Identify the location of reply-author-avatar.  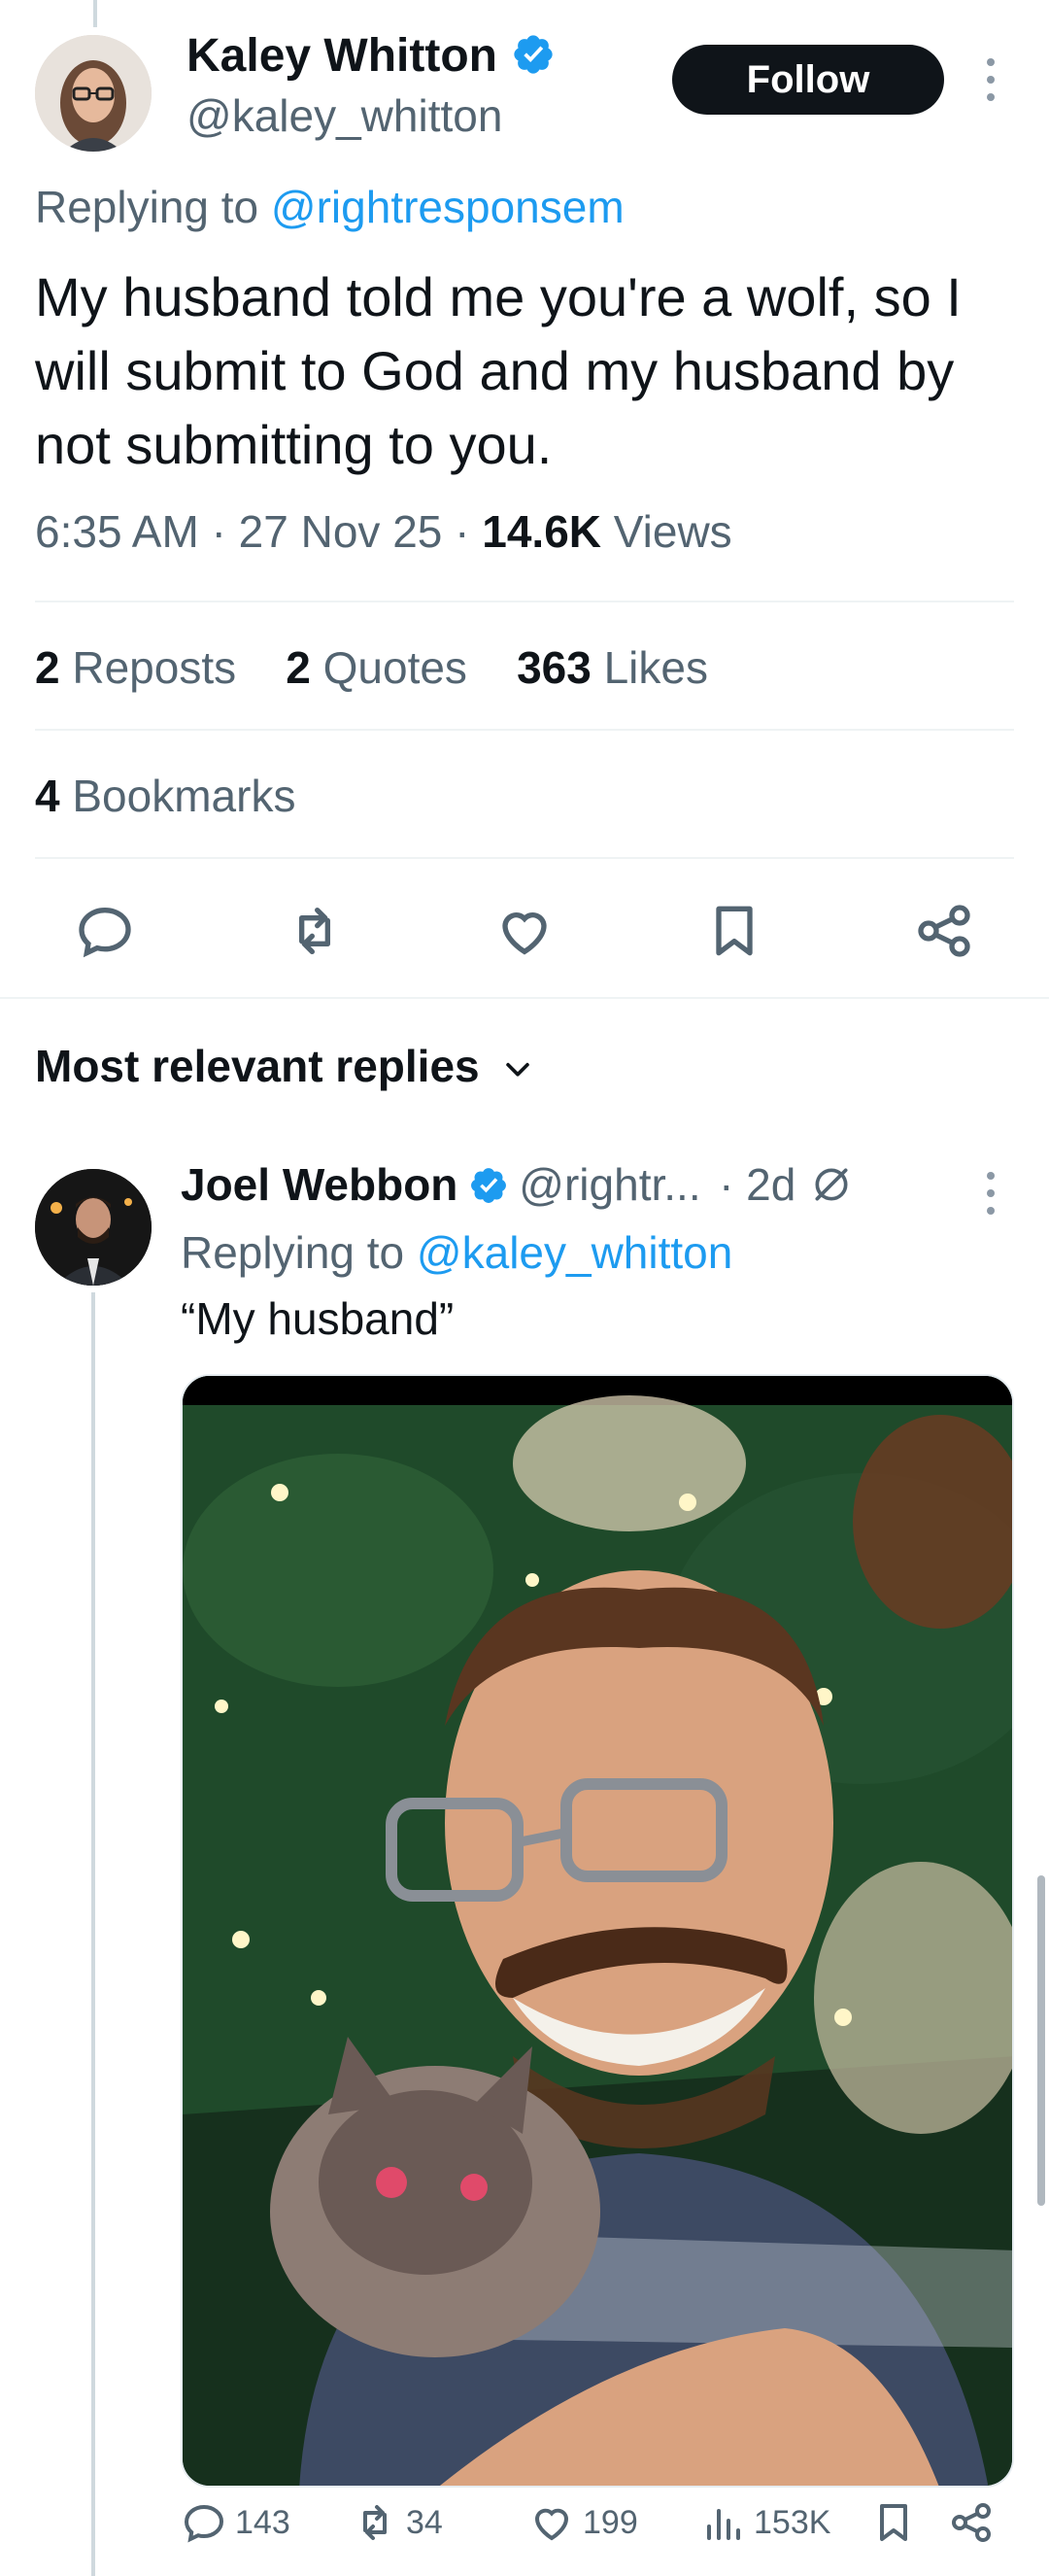
(93, 1228).